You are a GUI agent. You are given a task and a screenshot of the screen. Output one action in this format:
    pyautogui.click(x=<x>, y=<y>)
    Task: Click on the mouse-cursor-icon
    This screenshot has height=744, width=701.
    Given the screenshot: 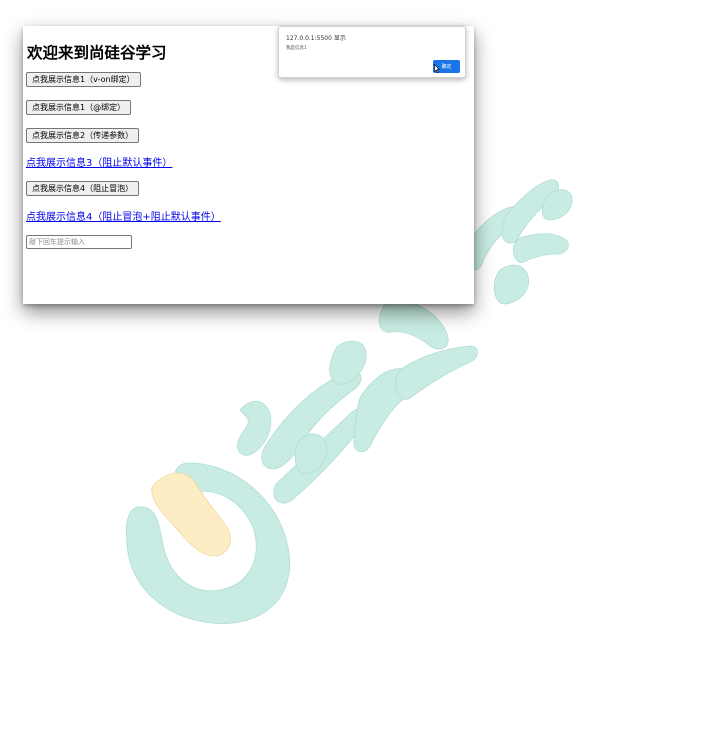 What is the action you would take?
    pyautogui.click(x=437, y=68)
    